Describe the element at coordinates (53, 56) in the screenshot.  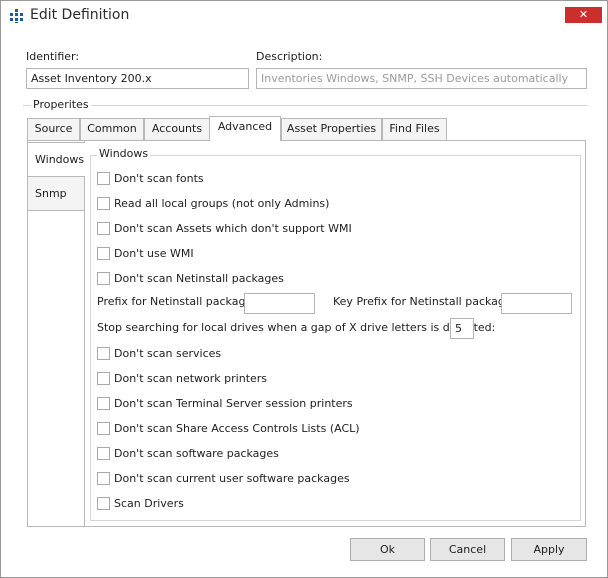
I see `identifier-label: Identifier:` at that location.